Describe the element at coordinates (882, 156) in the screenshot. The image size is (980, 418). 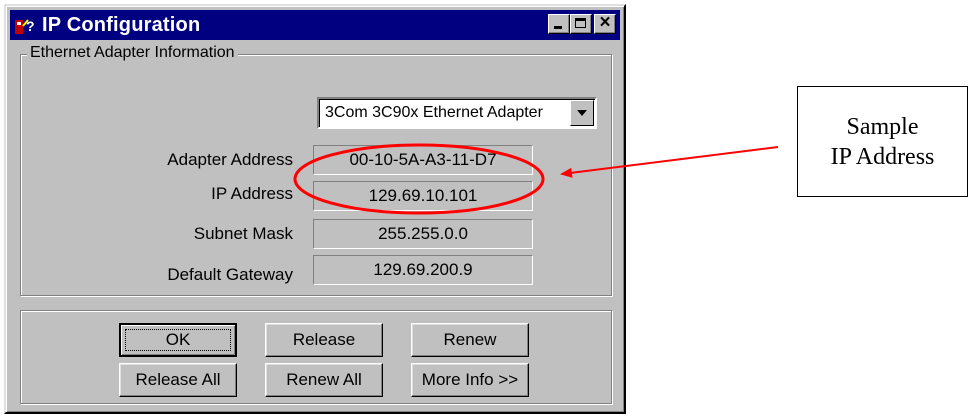
I see `callout-line-2: IP Address` at that location.